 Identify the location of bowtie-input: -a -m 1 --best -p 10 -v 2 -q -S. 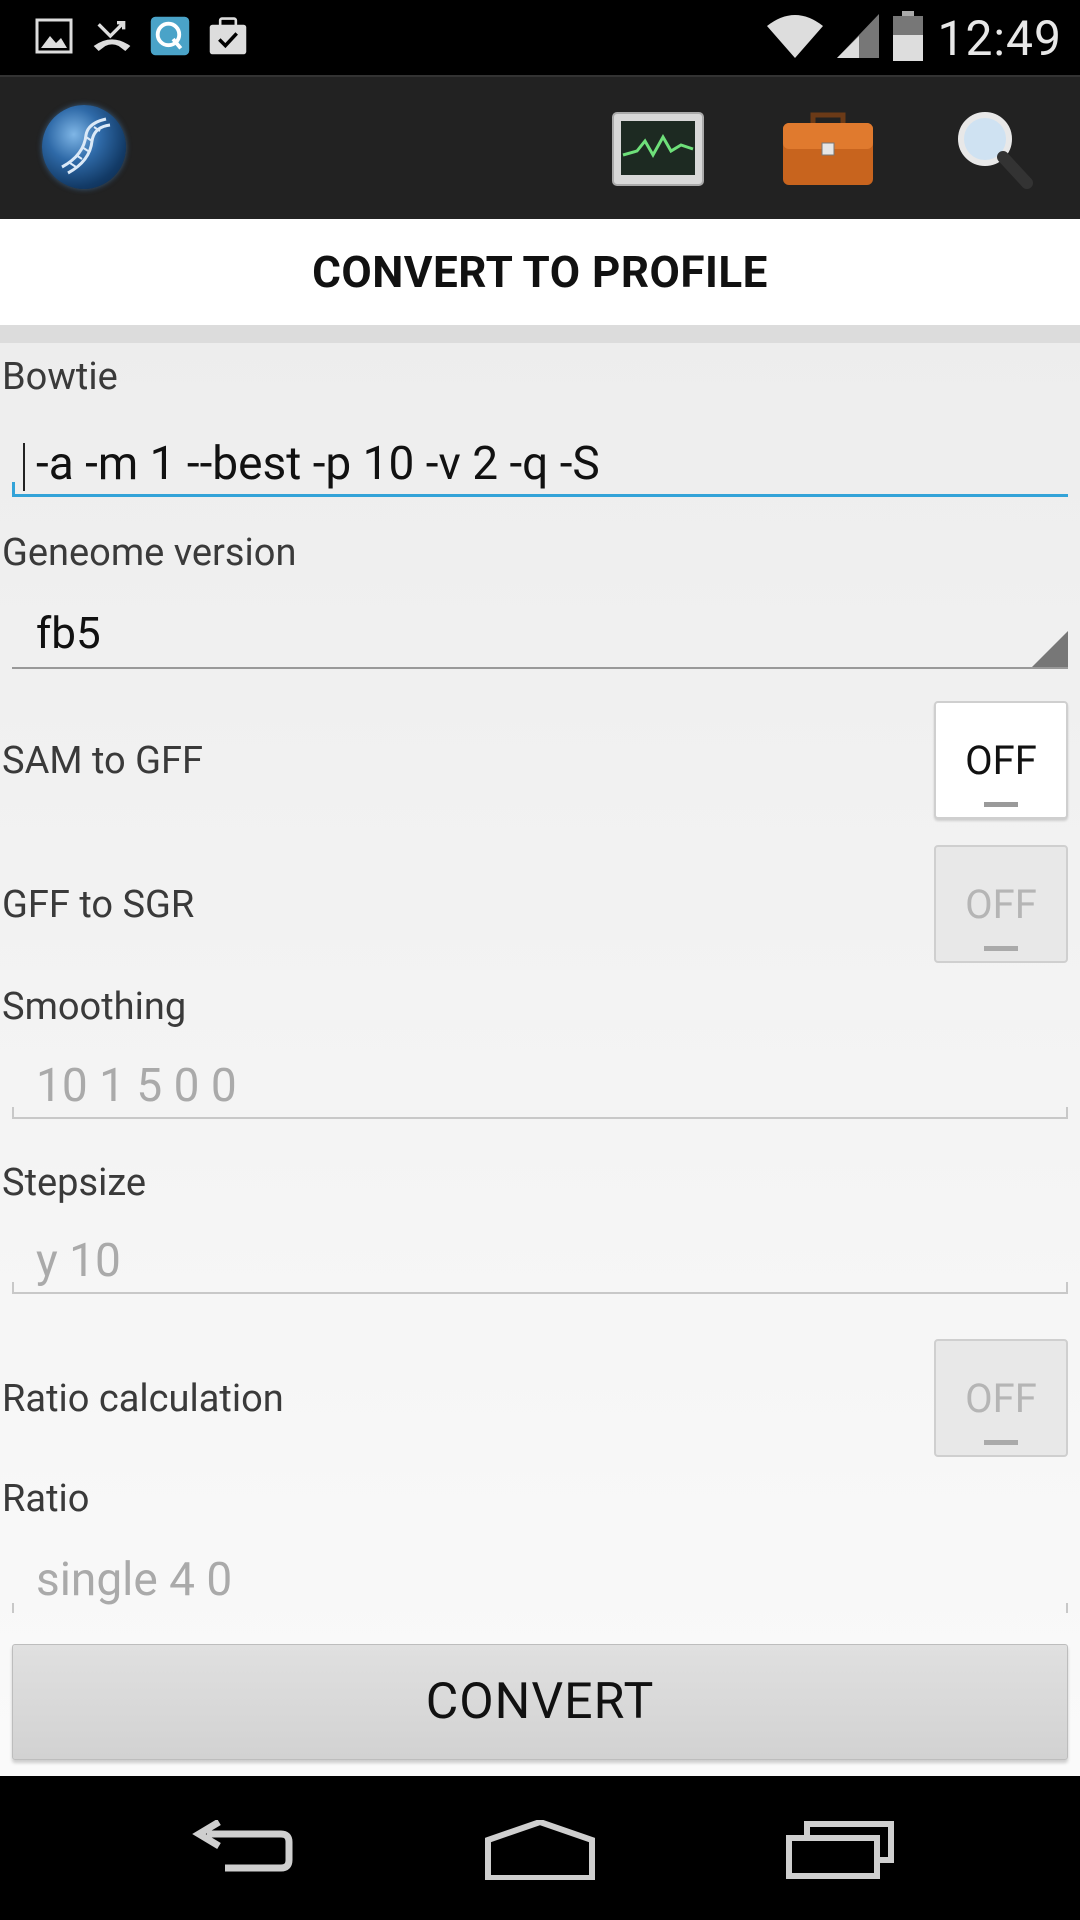
(540, 464).